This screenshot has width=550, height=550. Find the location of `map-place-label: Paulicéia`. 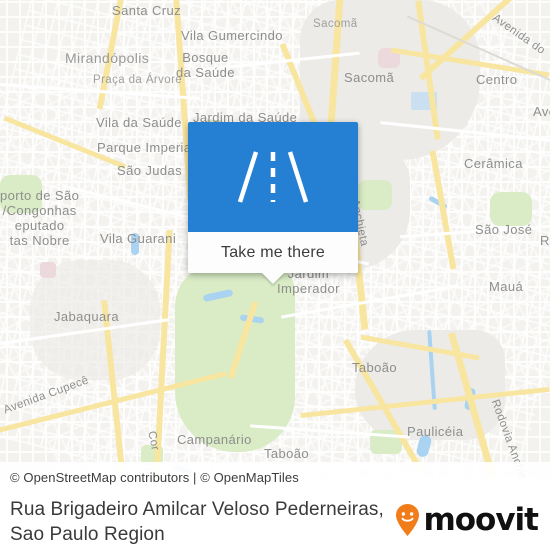

map-place-label: Paulicéia is located at coordinates (435, 431).